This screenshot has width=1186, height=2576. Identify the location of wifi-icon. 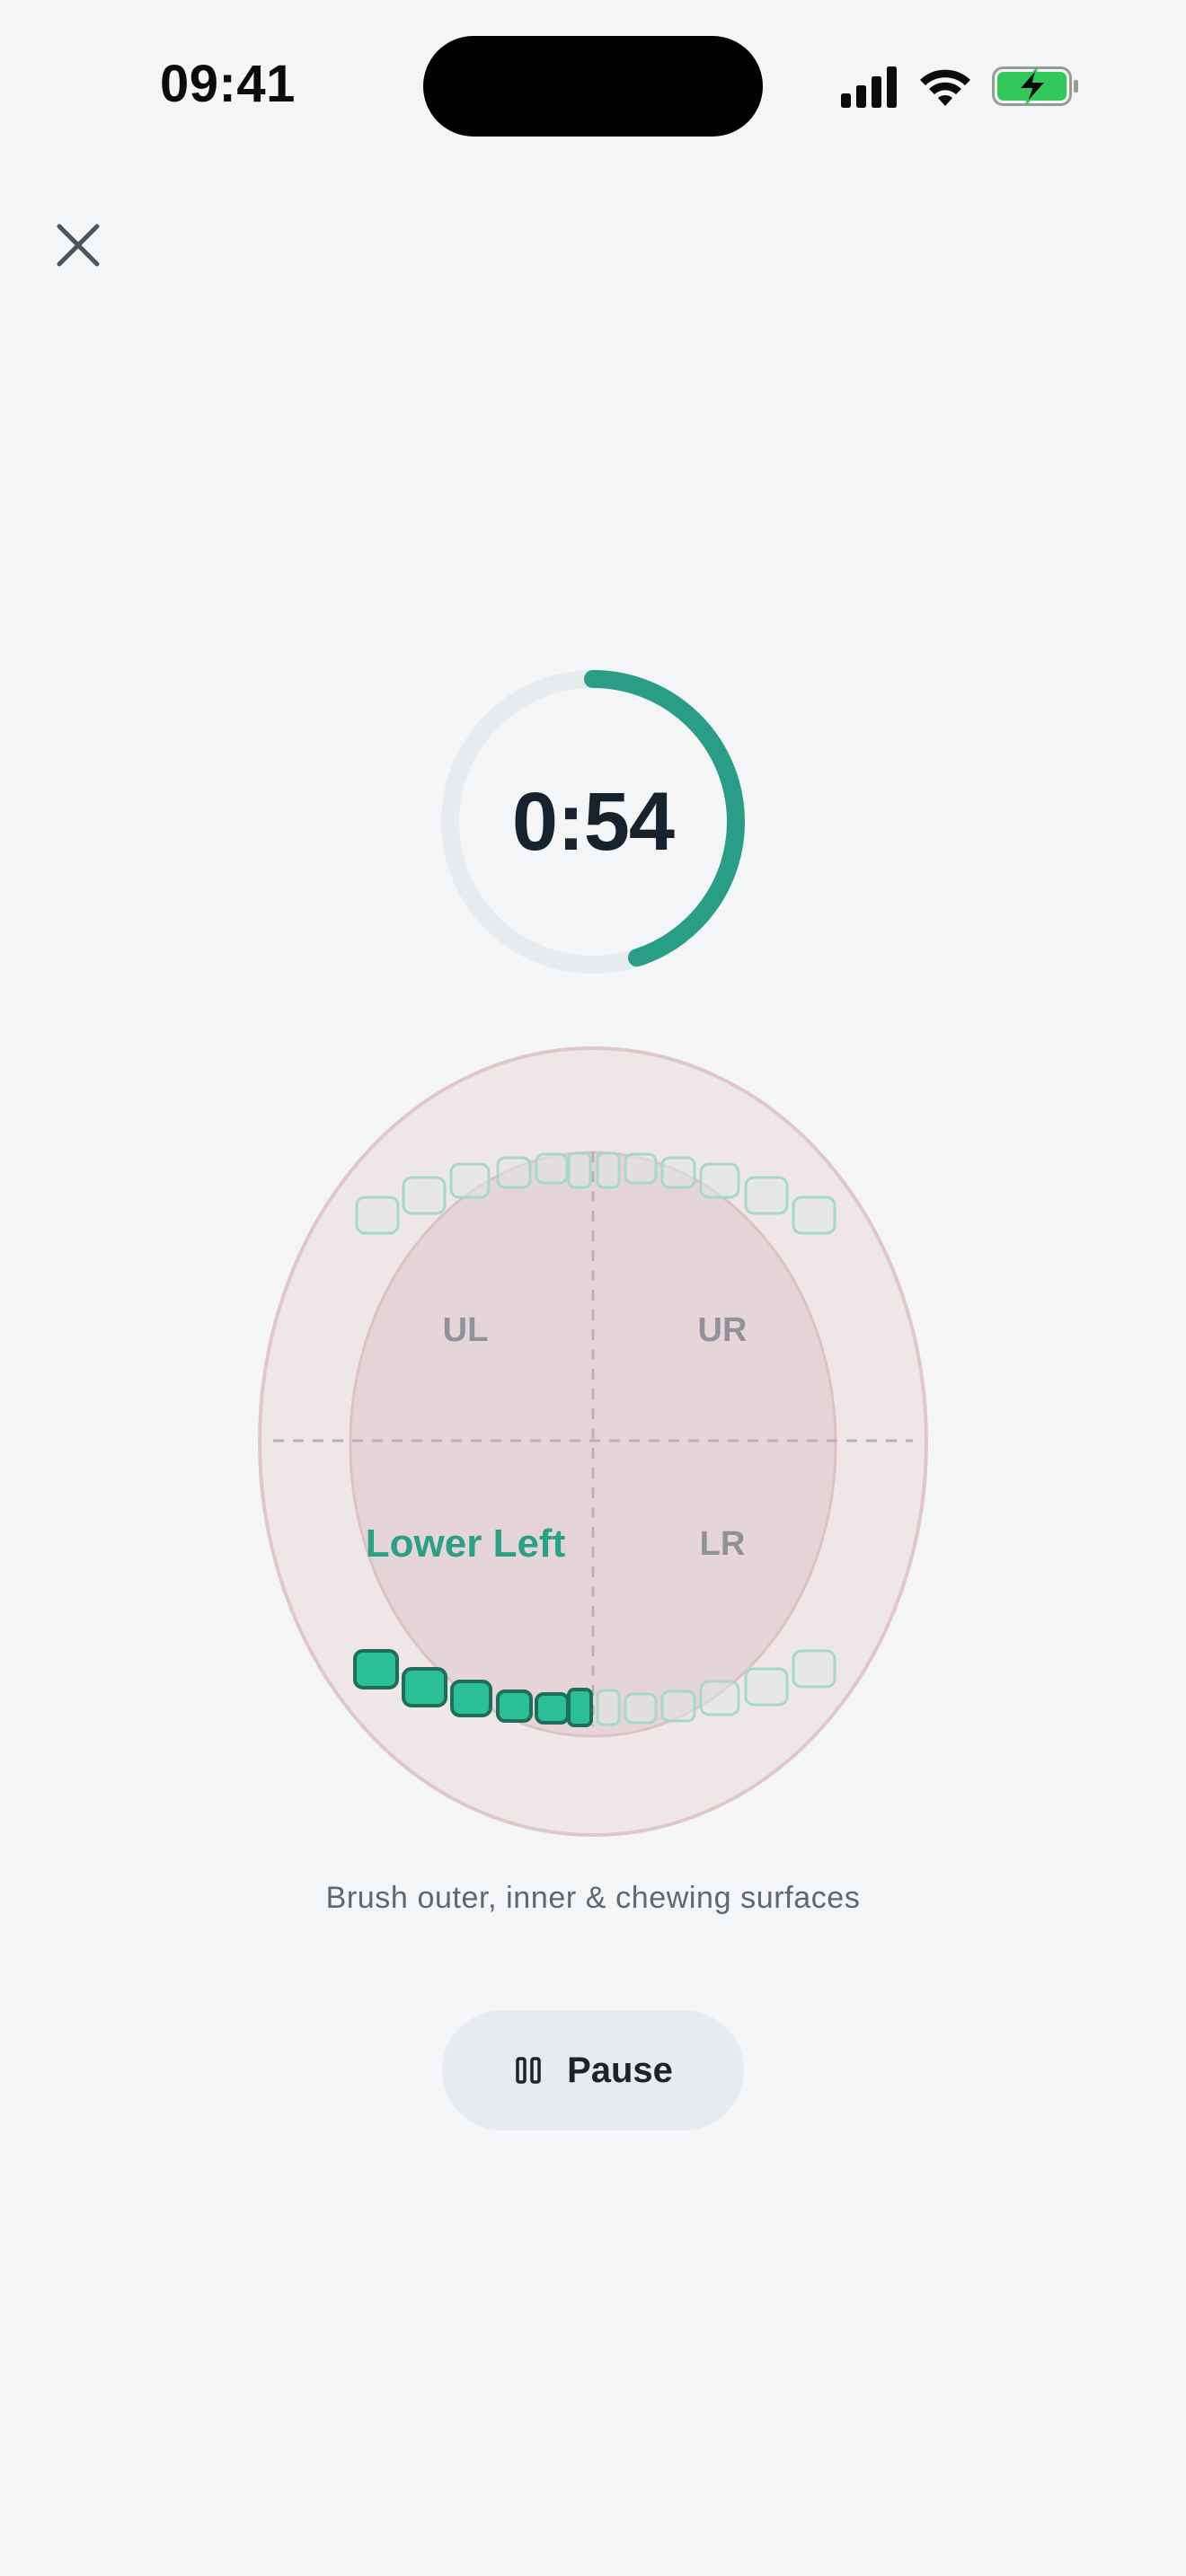
(945, 87).